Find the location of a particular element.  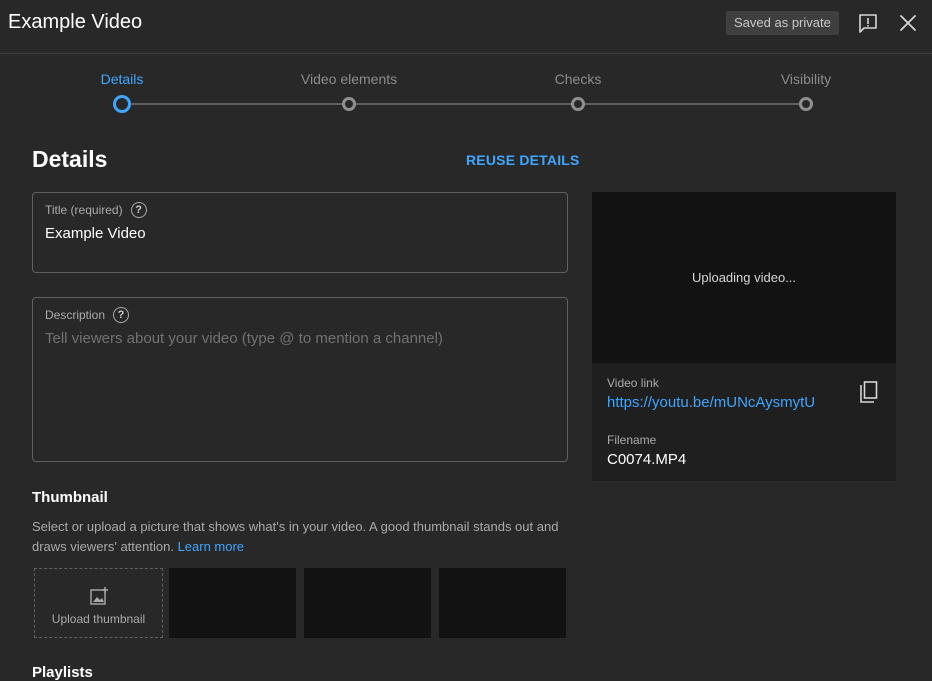

description-label: Description is located at coordinates (75, 315).